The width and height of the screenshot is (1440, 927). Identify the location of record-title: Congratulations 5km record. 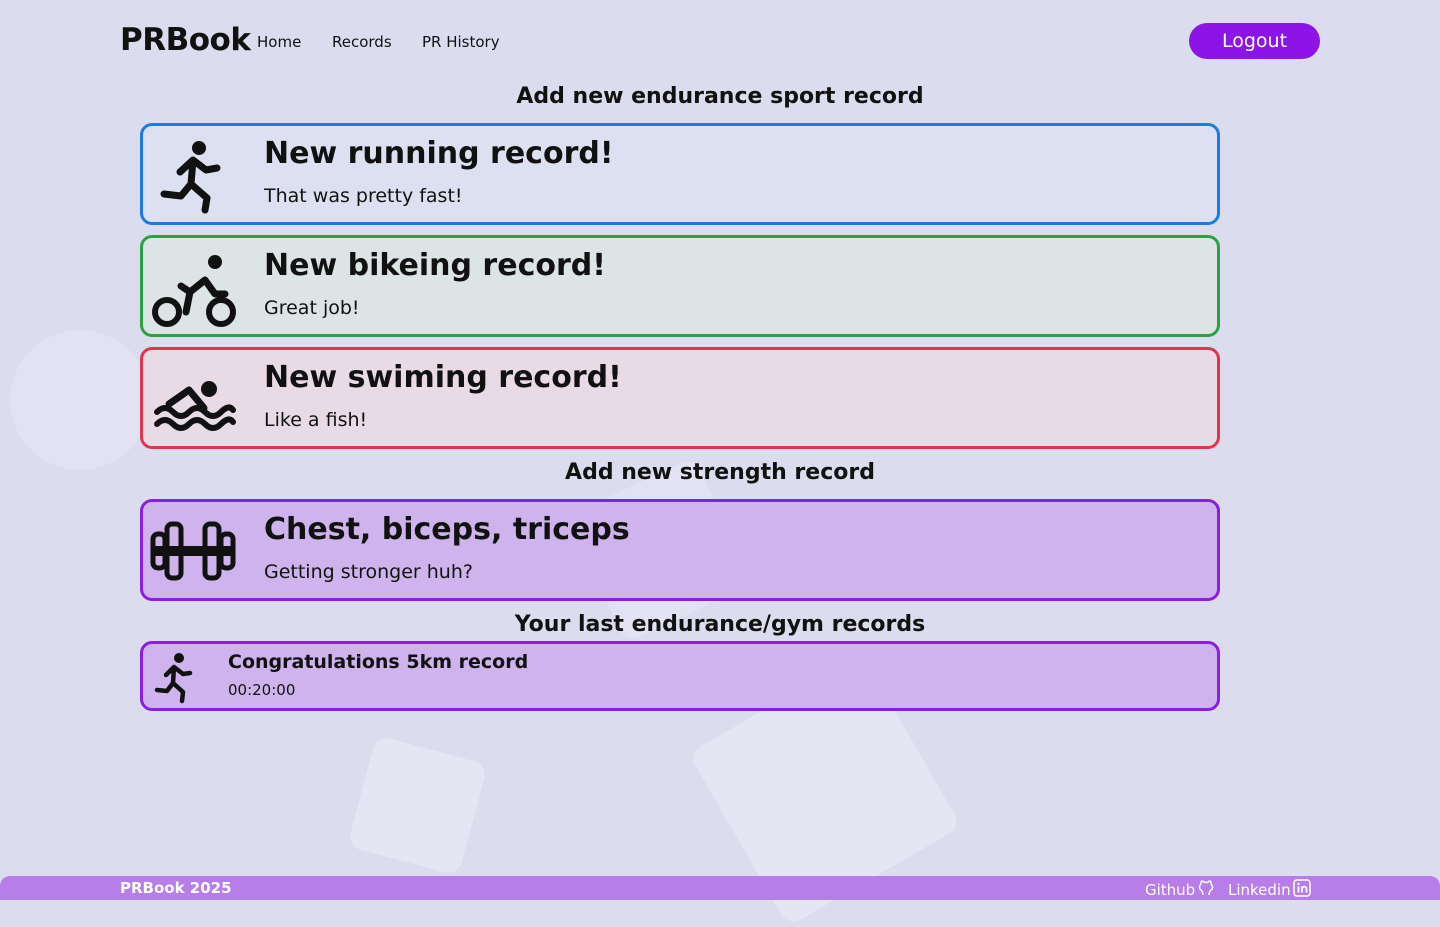
(378, 662).